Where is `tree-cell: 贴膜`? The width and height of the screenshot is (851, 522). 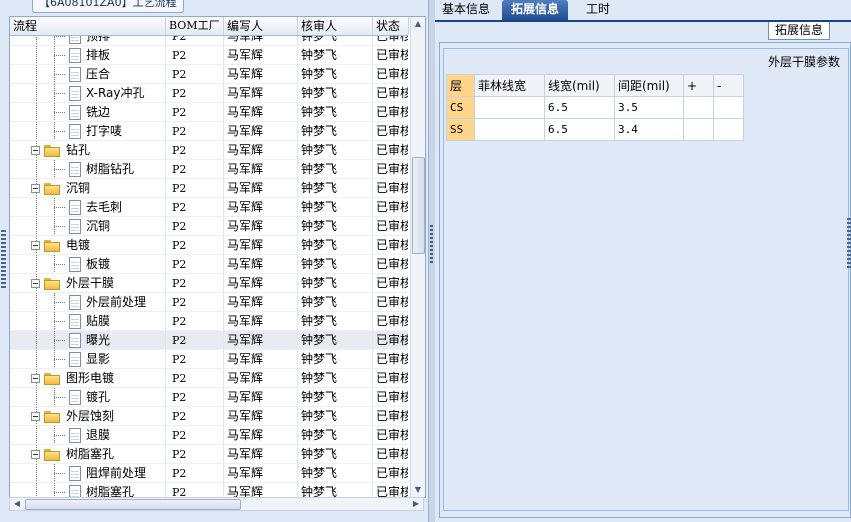
tree-cell: 贴膜 is located at coordinates (88, 321).